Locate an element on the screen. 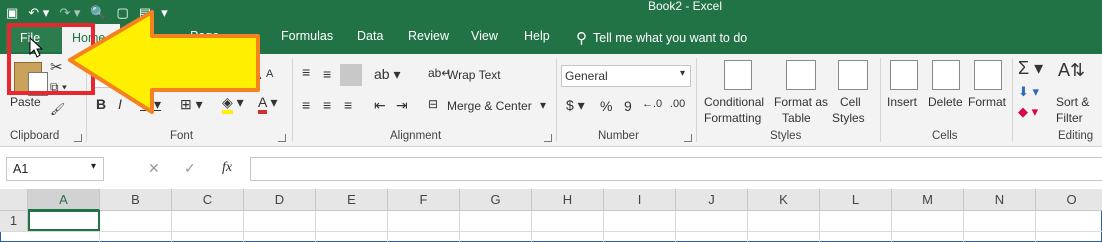  annotation-arrow is located at coordinates (144, 62).